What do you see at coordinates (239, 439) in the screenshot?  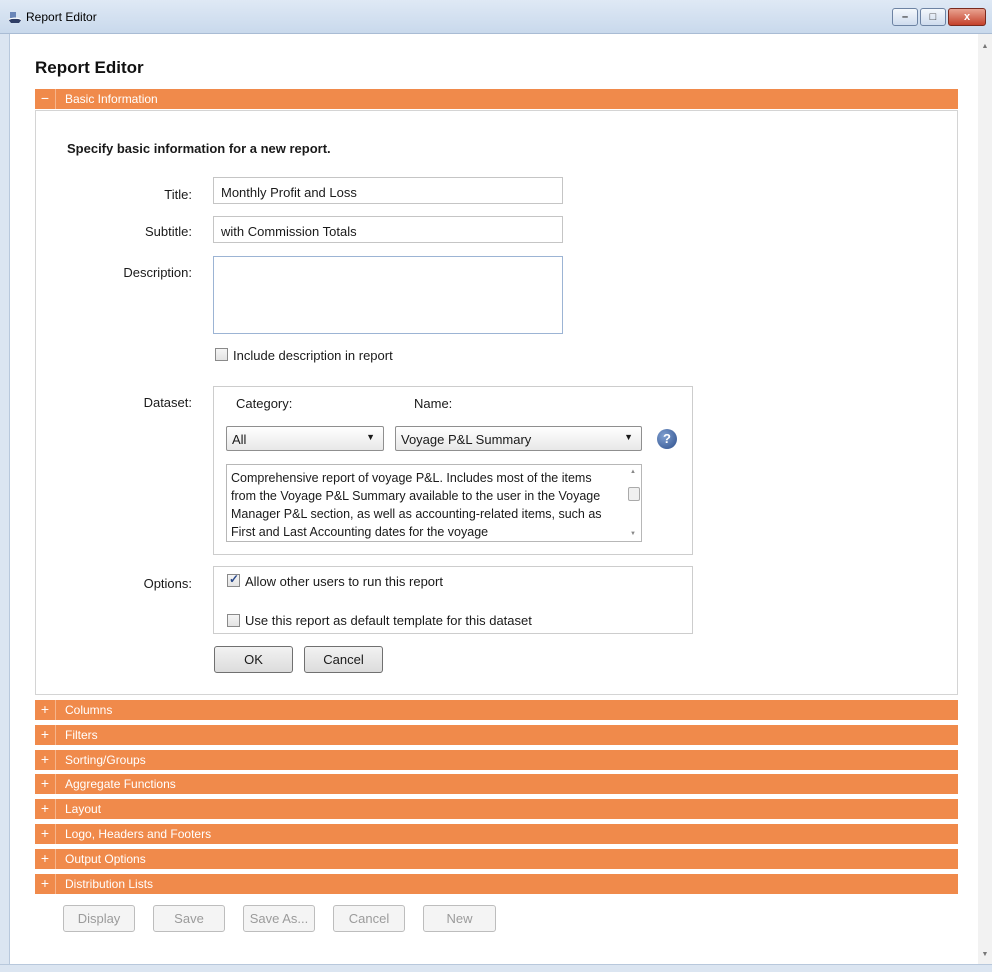 I see `category-value: All` at bounding box center [239, 439].